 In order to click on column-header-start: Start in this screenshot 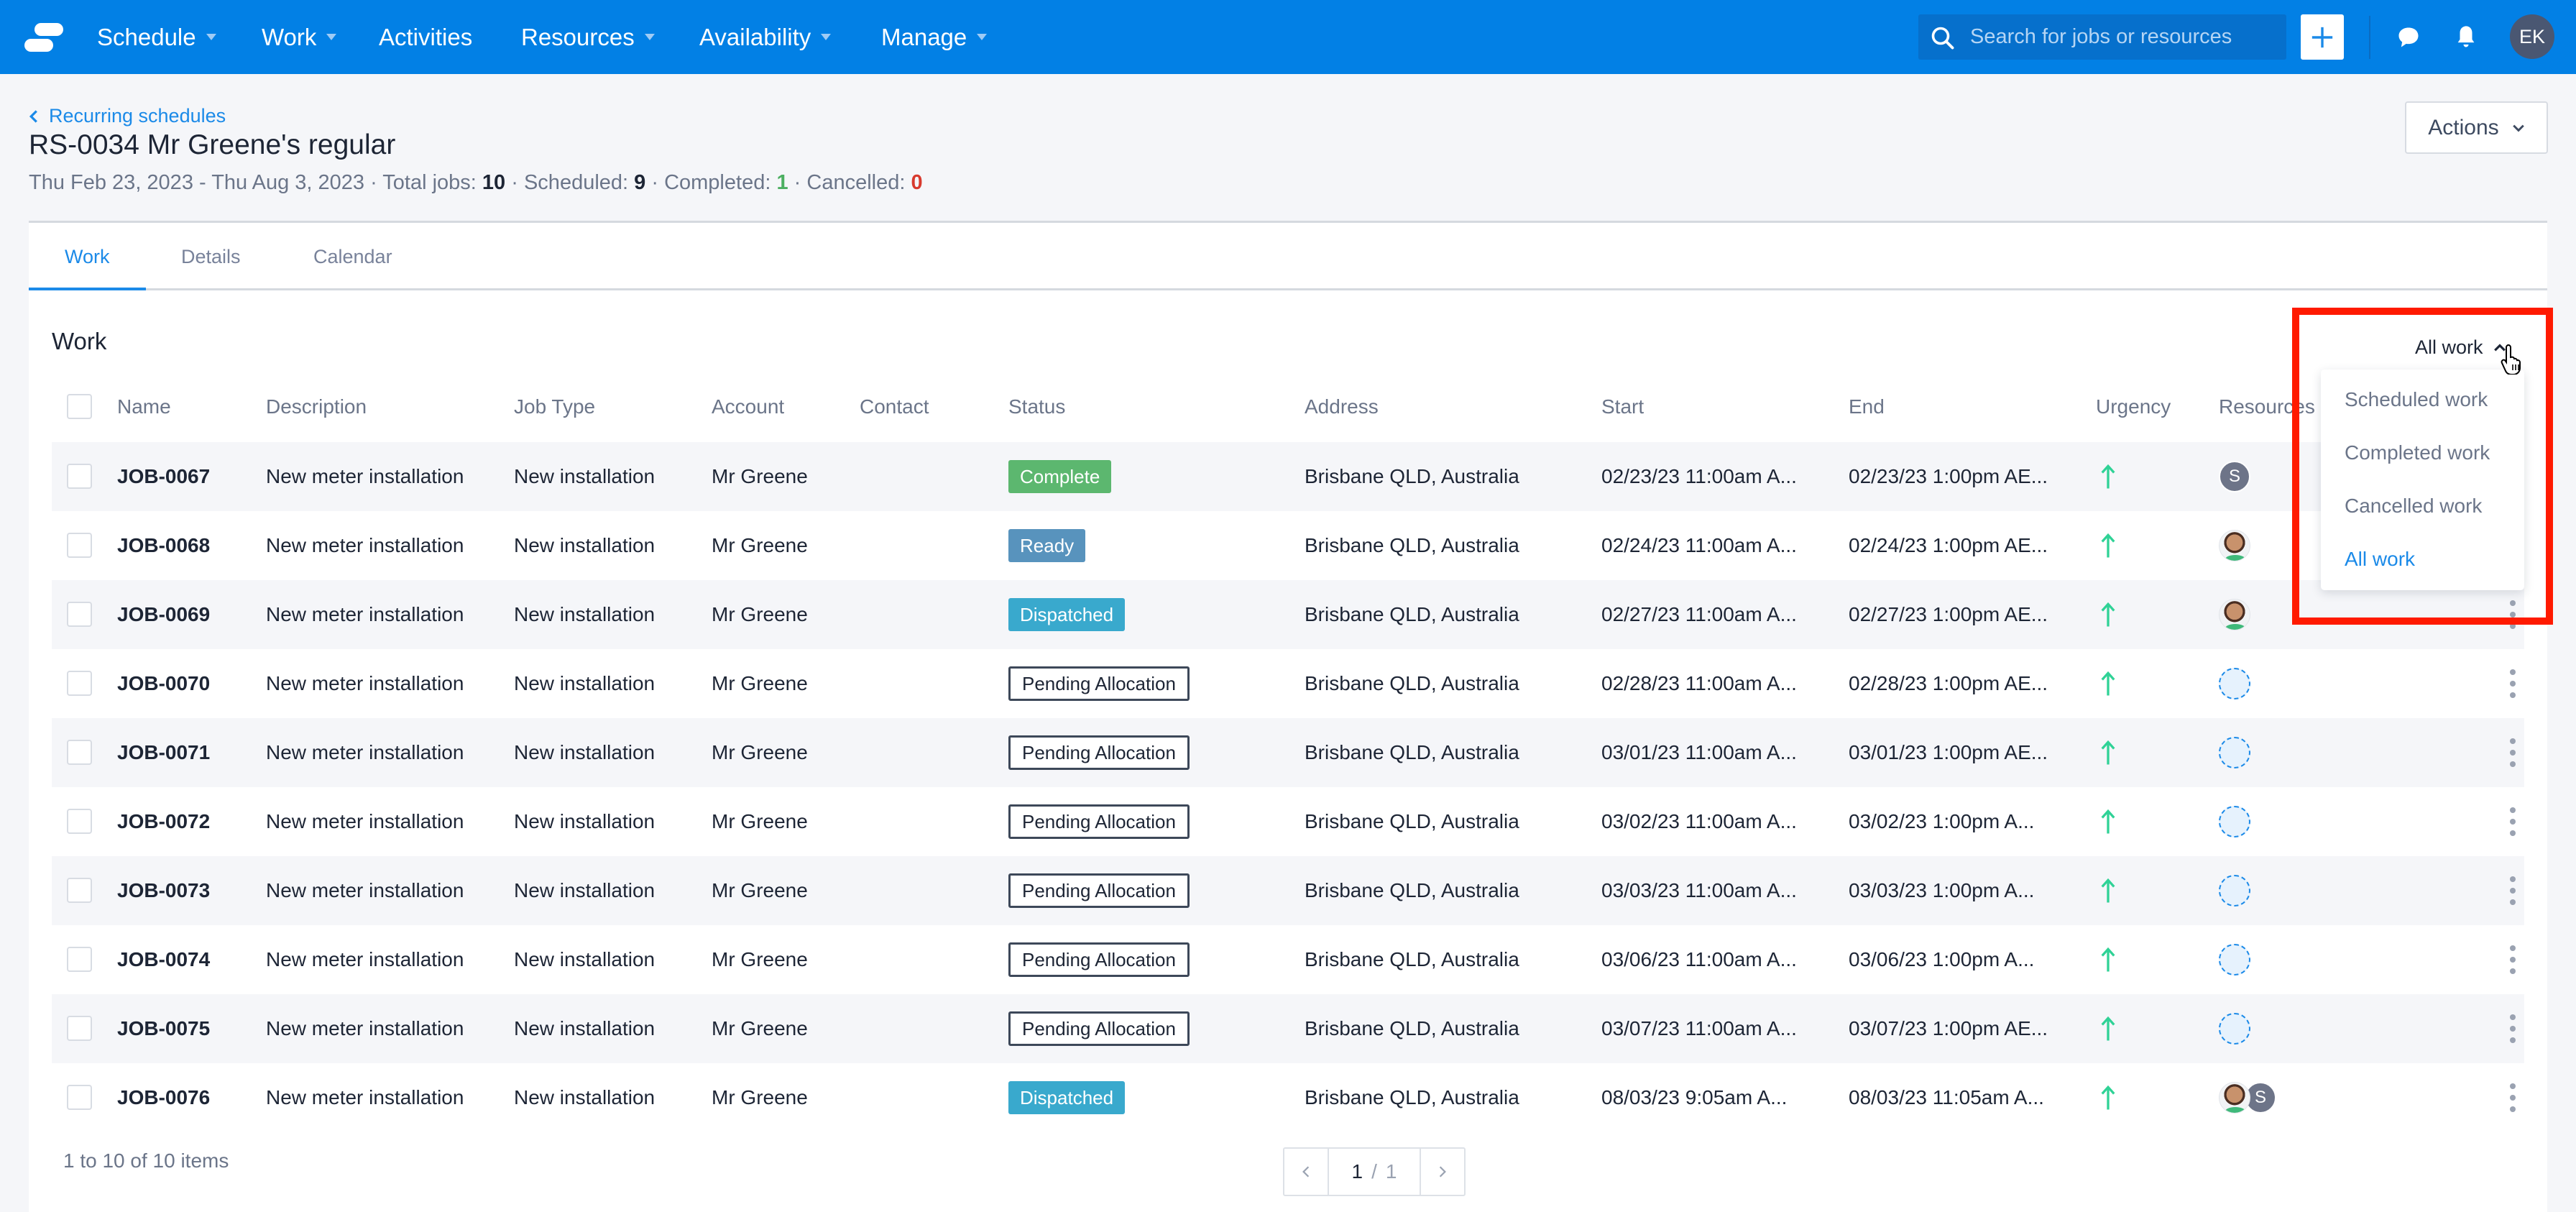, I will do `click(1622, 406)`.